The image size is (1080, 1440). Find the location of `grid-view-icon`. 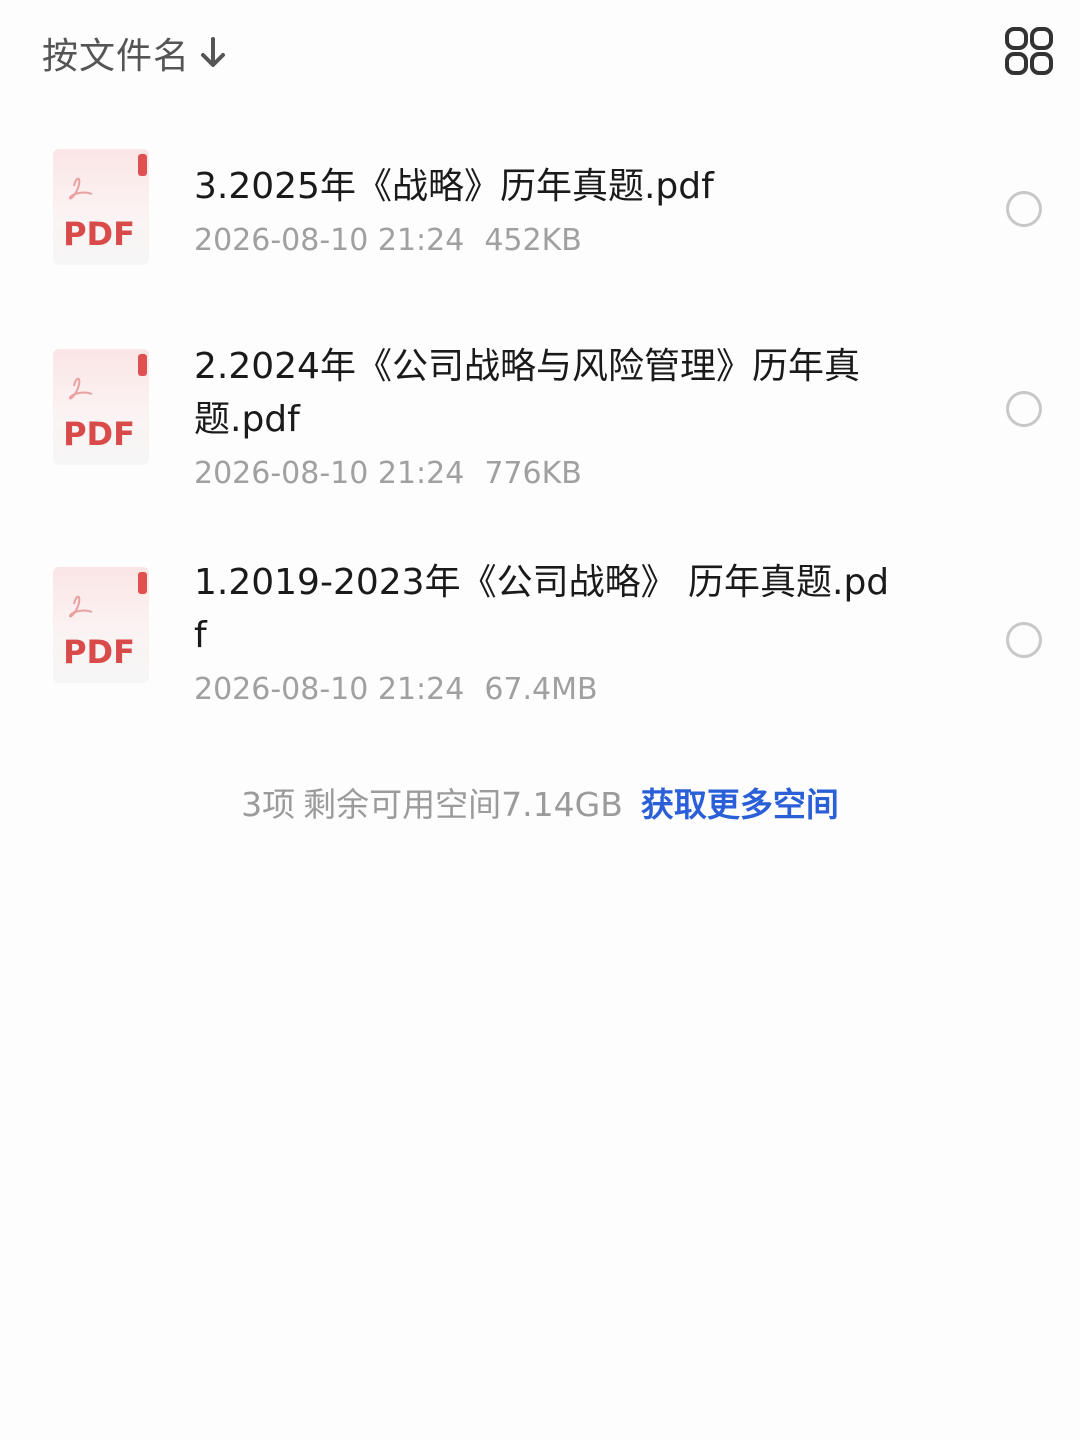

grid-view-icon is located at coordinates (1029, 51).